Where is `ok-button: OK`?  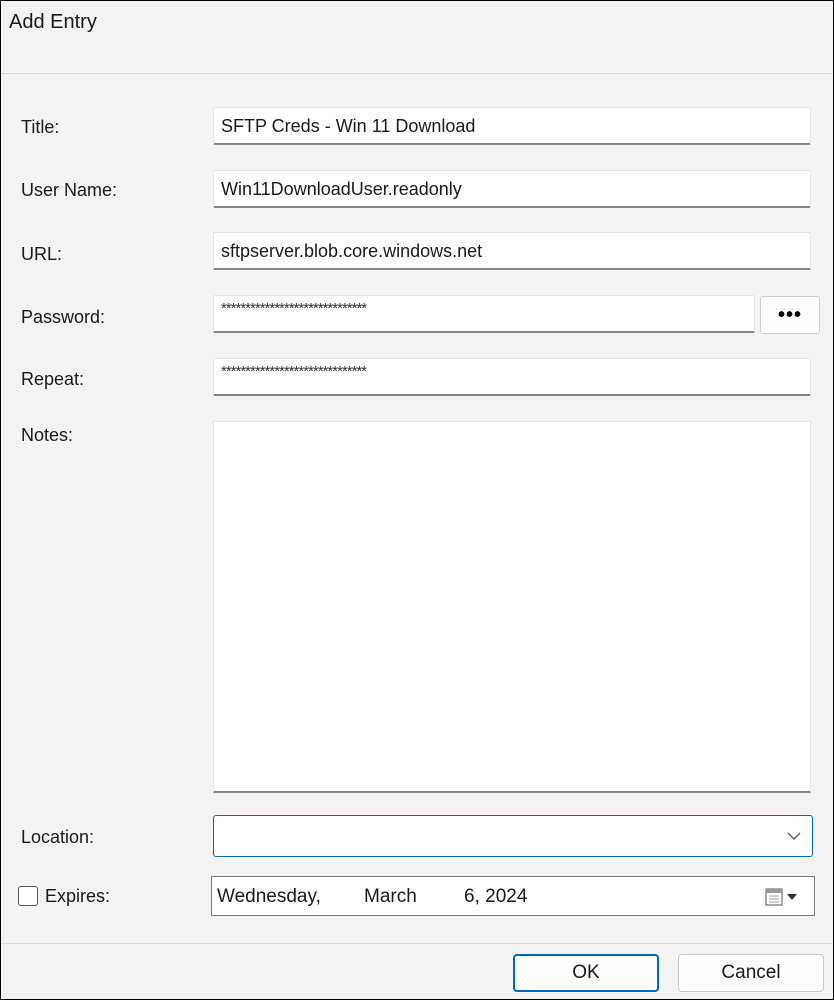 ok-button: OK is located at coordinates (586, 973).